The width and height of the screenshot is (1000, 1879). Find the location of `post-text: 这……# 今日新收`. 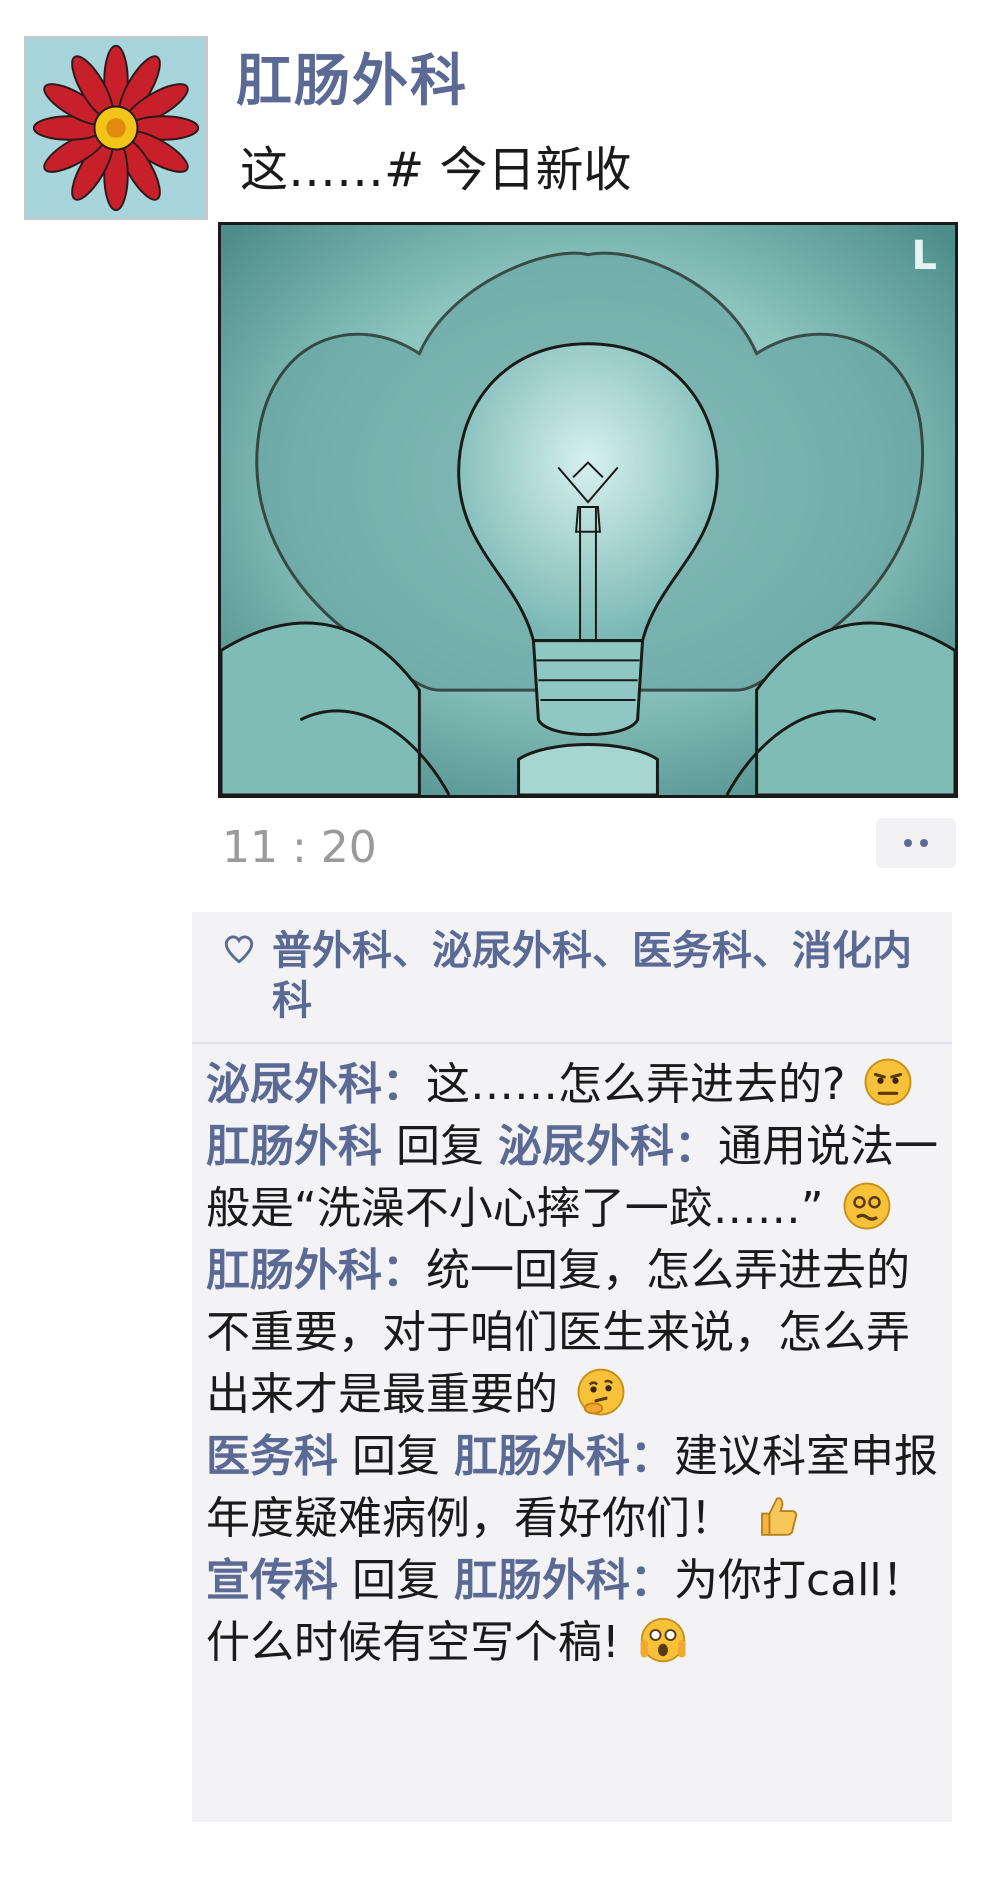

post-text: 这……# 今日新收 is located at coordinates (436, 170).